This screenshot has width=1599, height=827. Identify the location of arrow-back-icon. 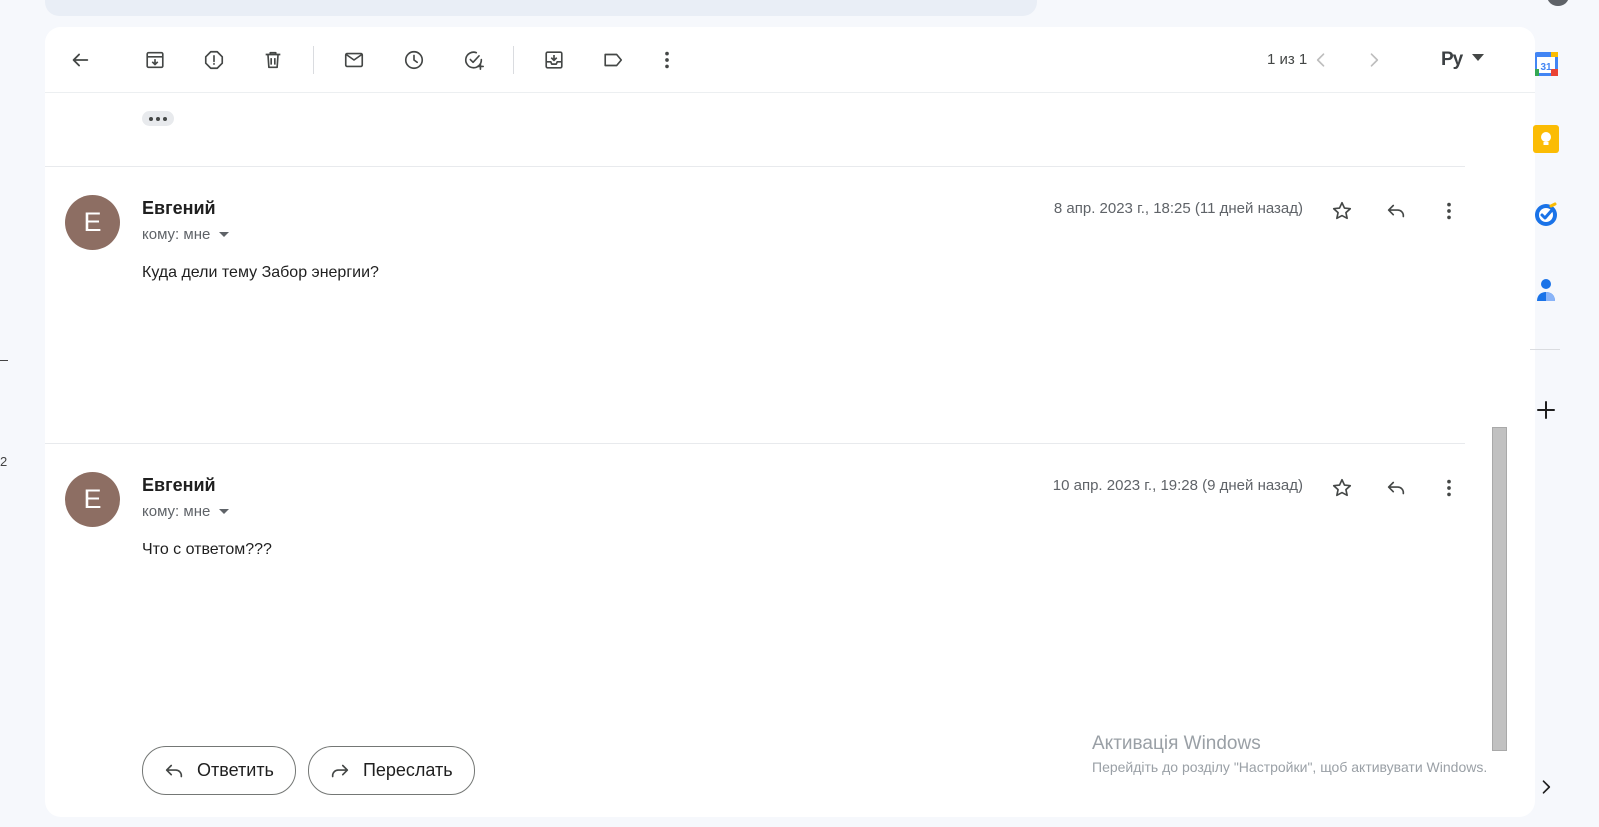
(80, 60).